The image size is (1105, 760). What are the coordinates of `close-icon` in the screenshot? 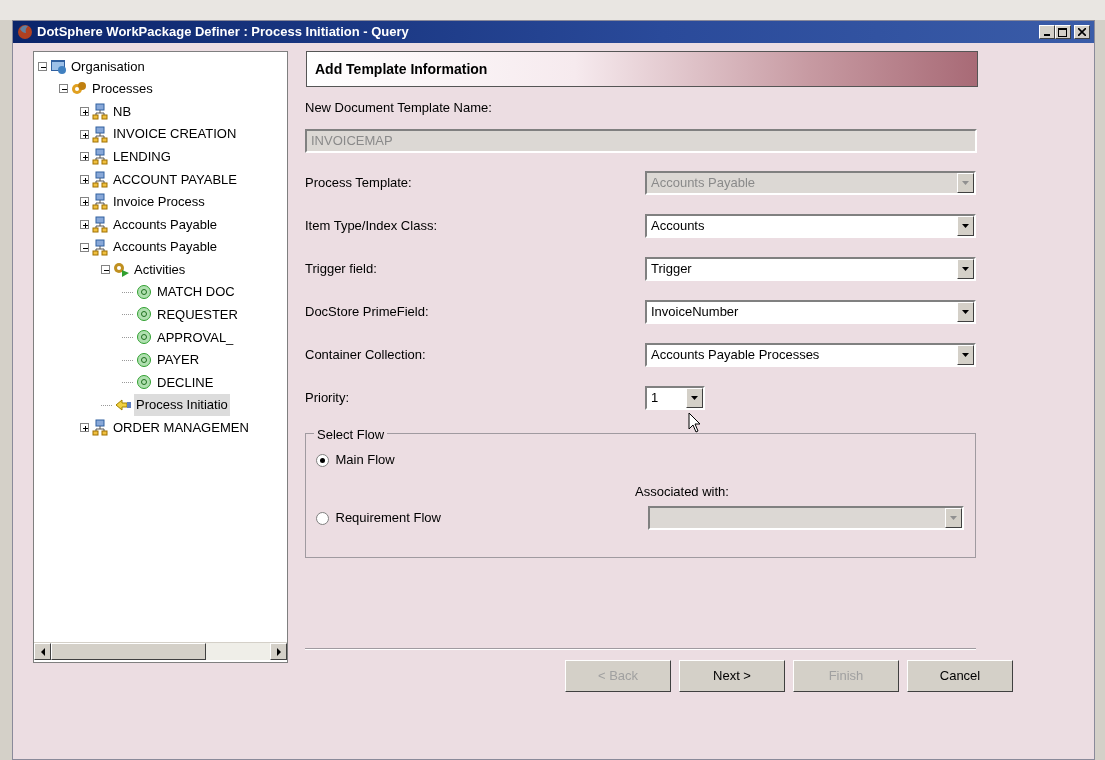 It's located at (1082, 32).